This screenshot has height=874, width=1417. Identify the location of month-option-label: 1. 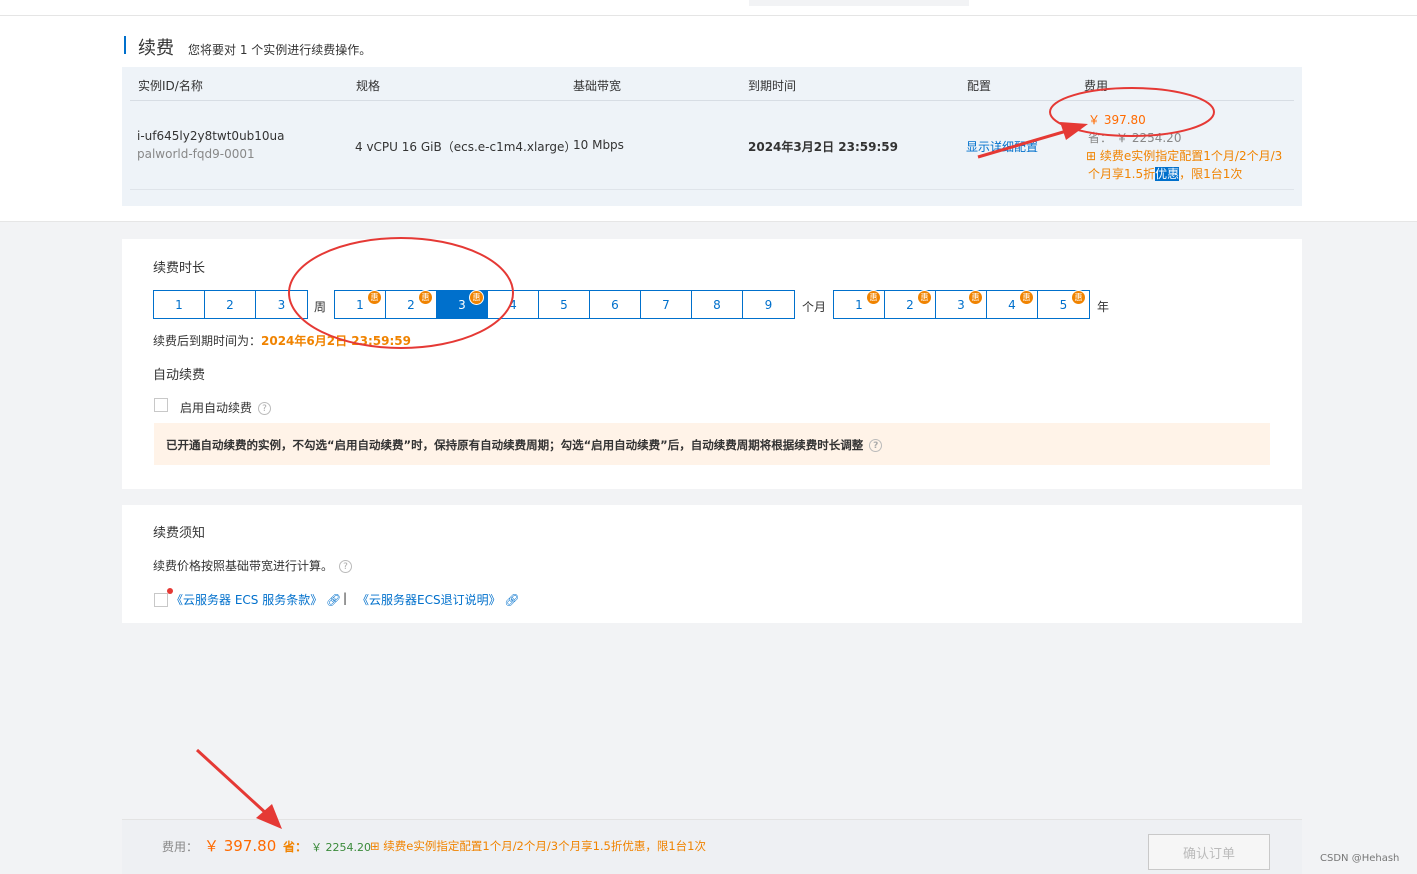
(360, 304).